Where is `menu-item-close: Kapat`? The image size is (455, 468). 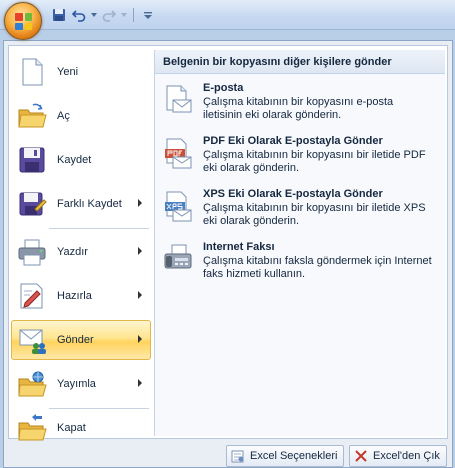 menu-item-close: Kapat is located at coordinates (81, 428).